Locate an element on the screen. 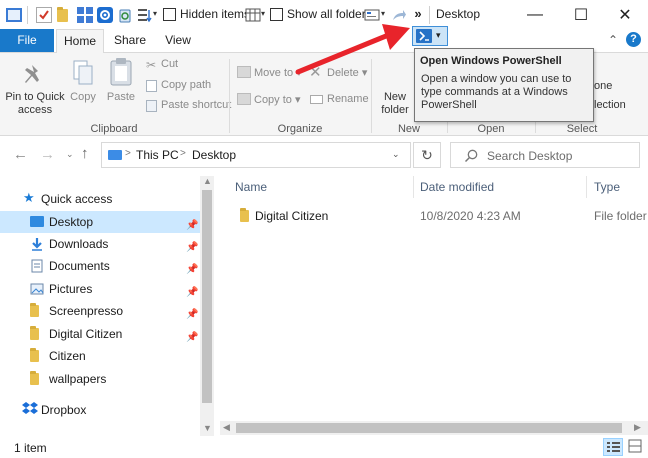 The width and height of the screenshot is (648, 458). sidebar-item-downloads: Downloads 📌 is located at coordinates (100, 244).